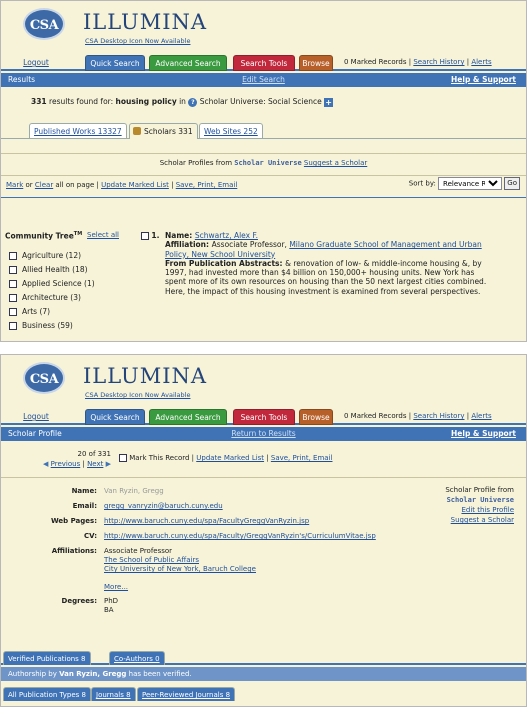 The image size is (527, 707). I want to click on return-to-results-link: Return to Results, so click(263, 434).